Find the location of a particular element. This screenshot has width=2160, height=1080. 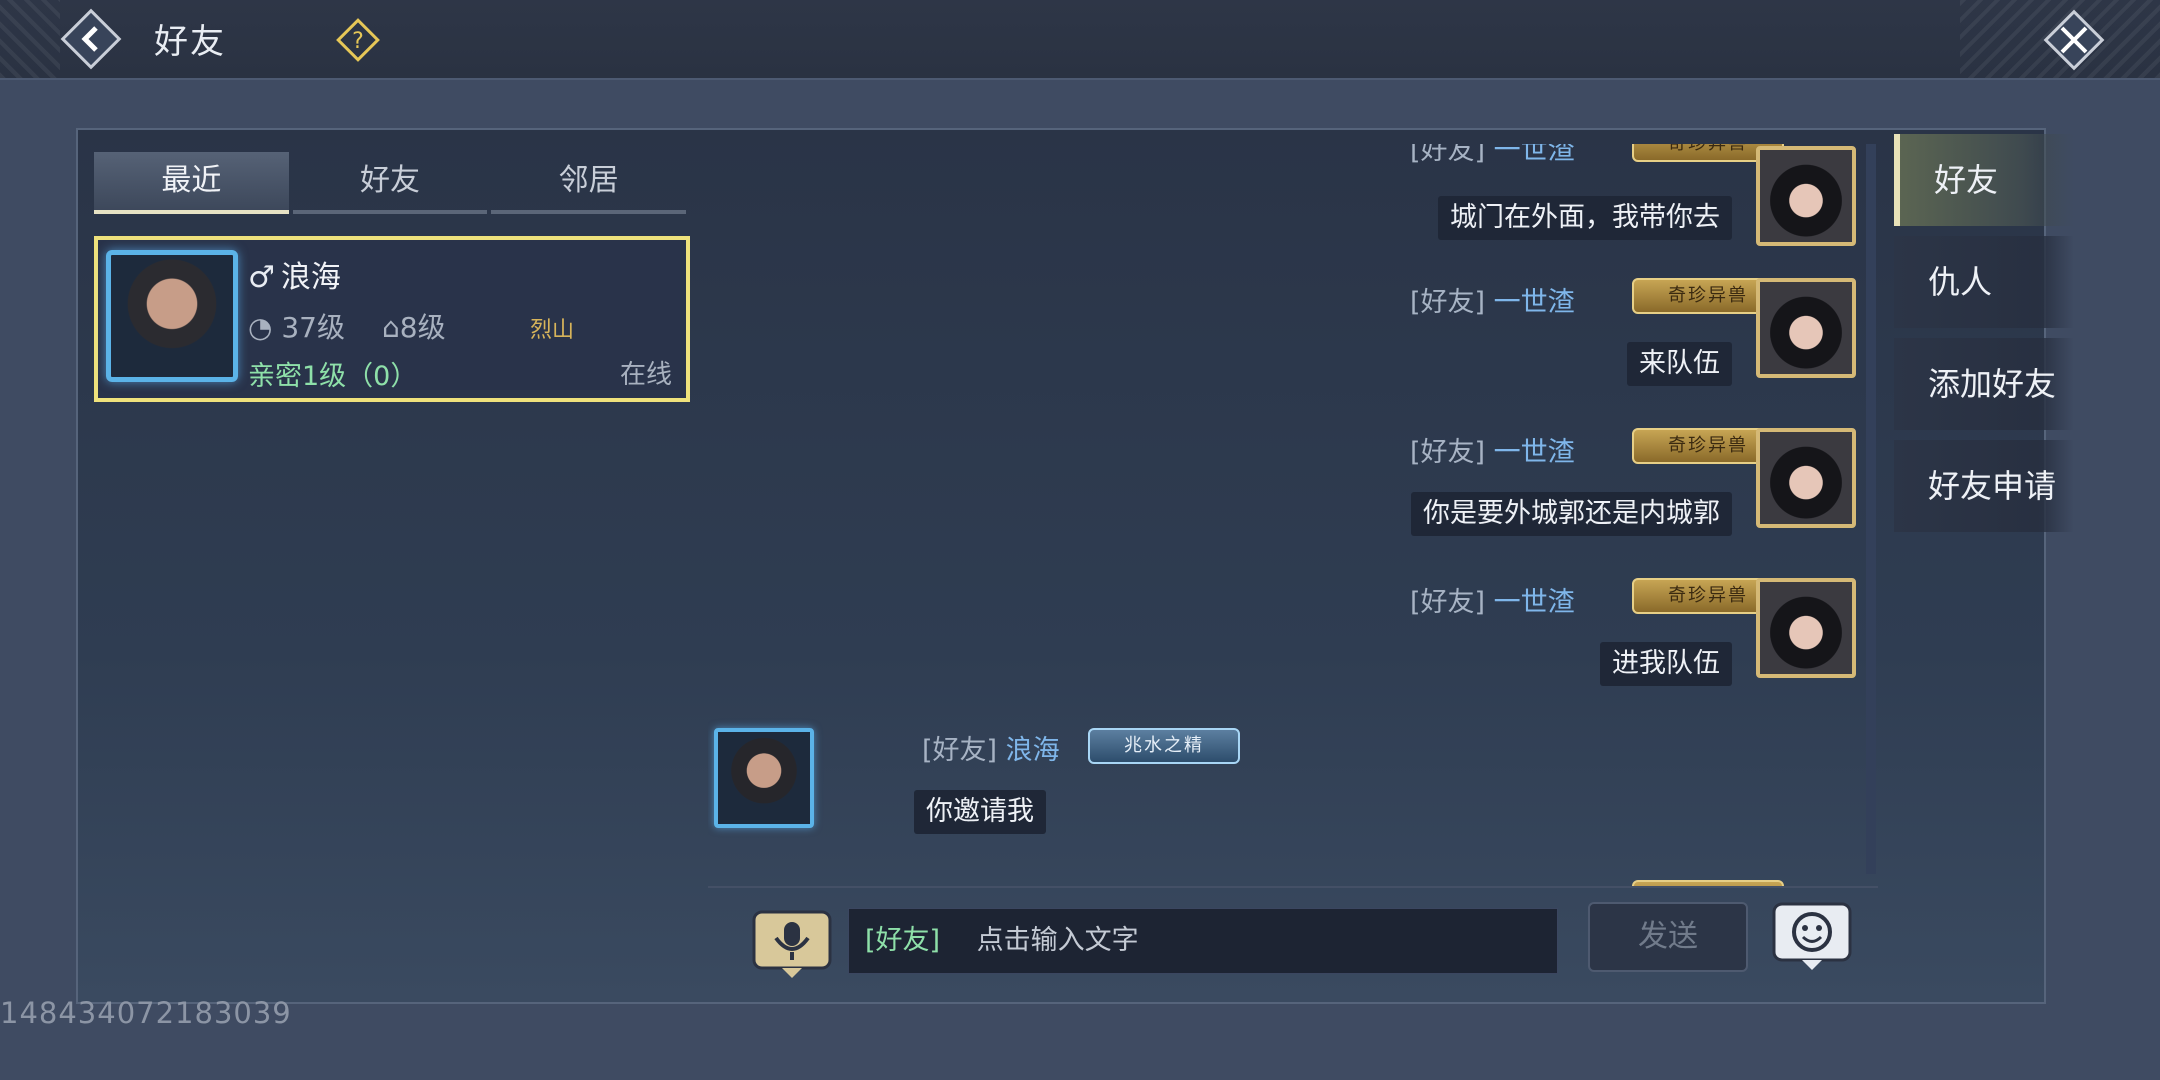

message-header: [好友] 浪海 is located at coordinates (991, 747).